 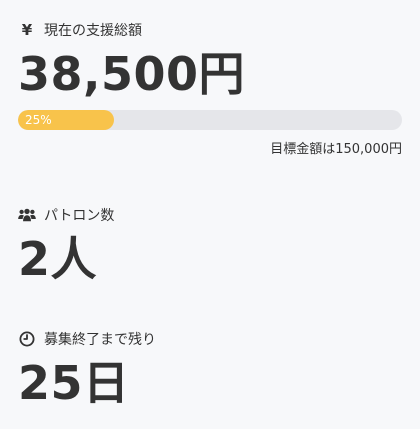 I want to click on yen-icon: ¥, so click(x=27, y=30).